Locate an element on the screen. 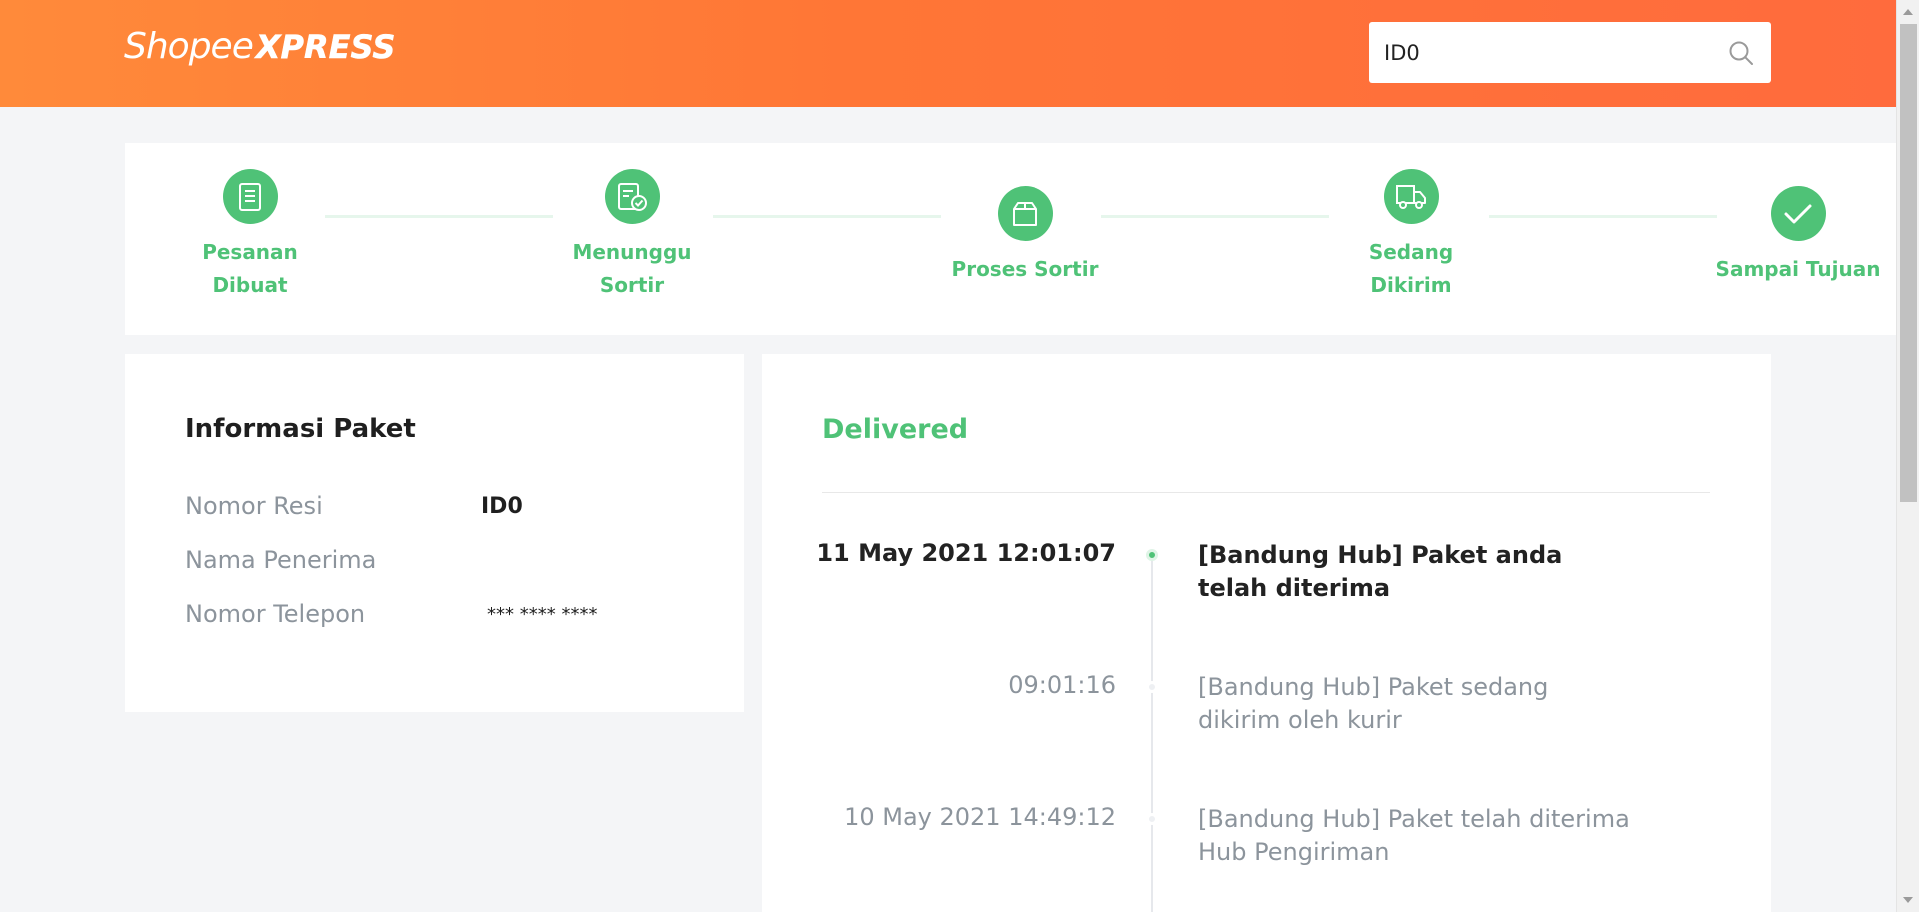  step-label: Pesanan Dibuat is located at coordinates (250, 268).